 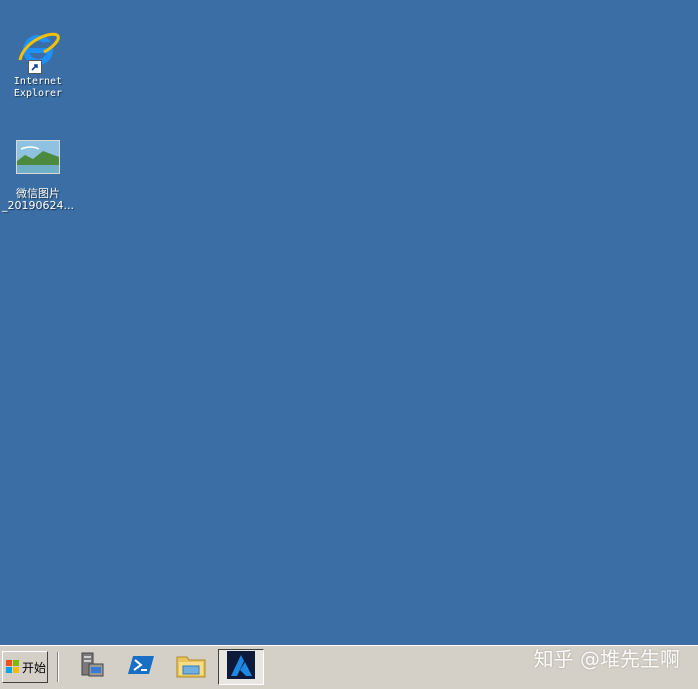 I want to click on windows-logo-icon, so click(x=13, y=667).